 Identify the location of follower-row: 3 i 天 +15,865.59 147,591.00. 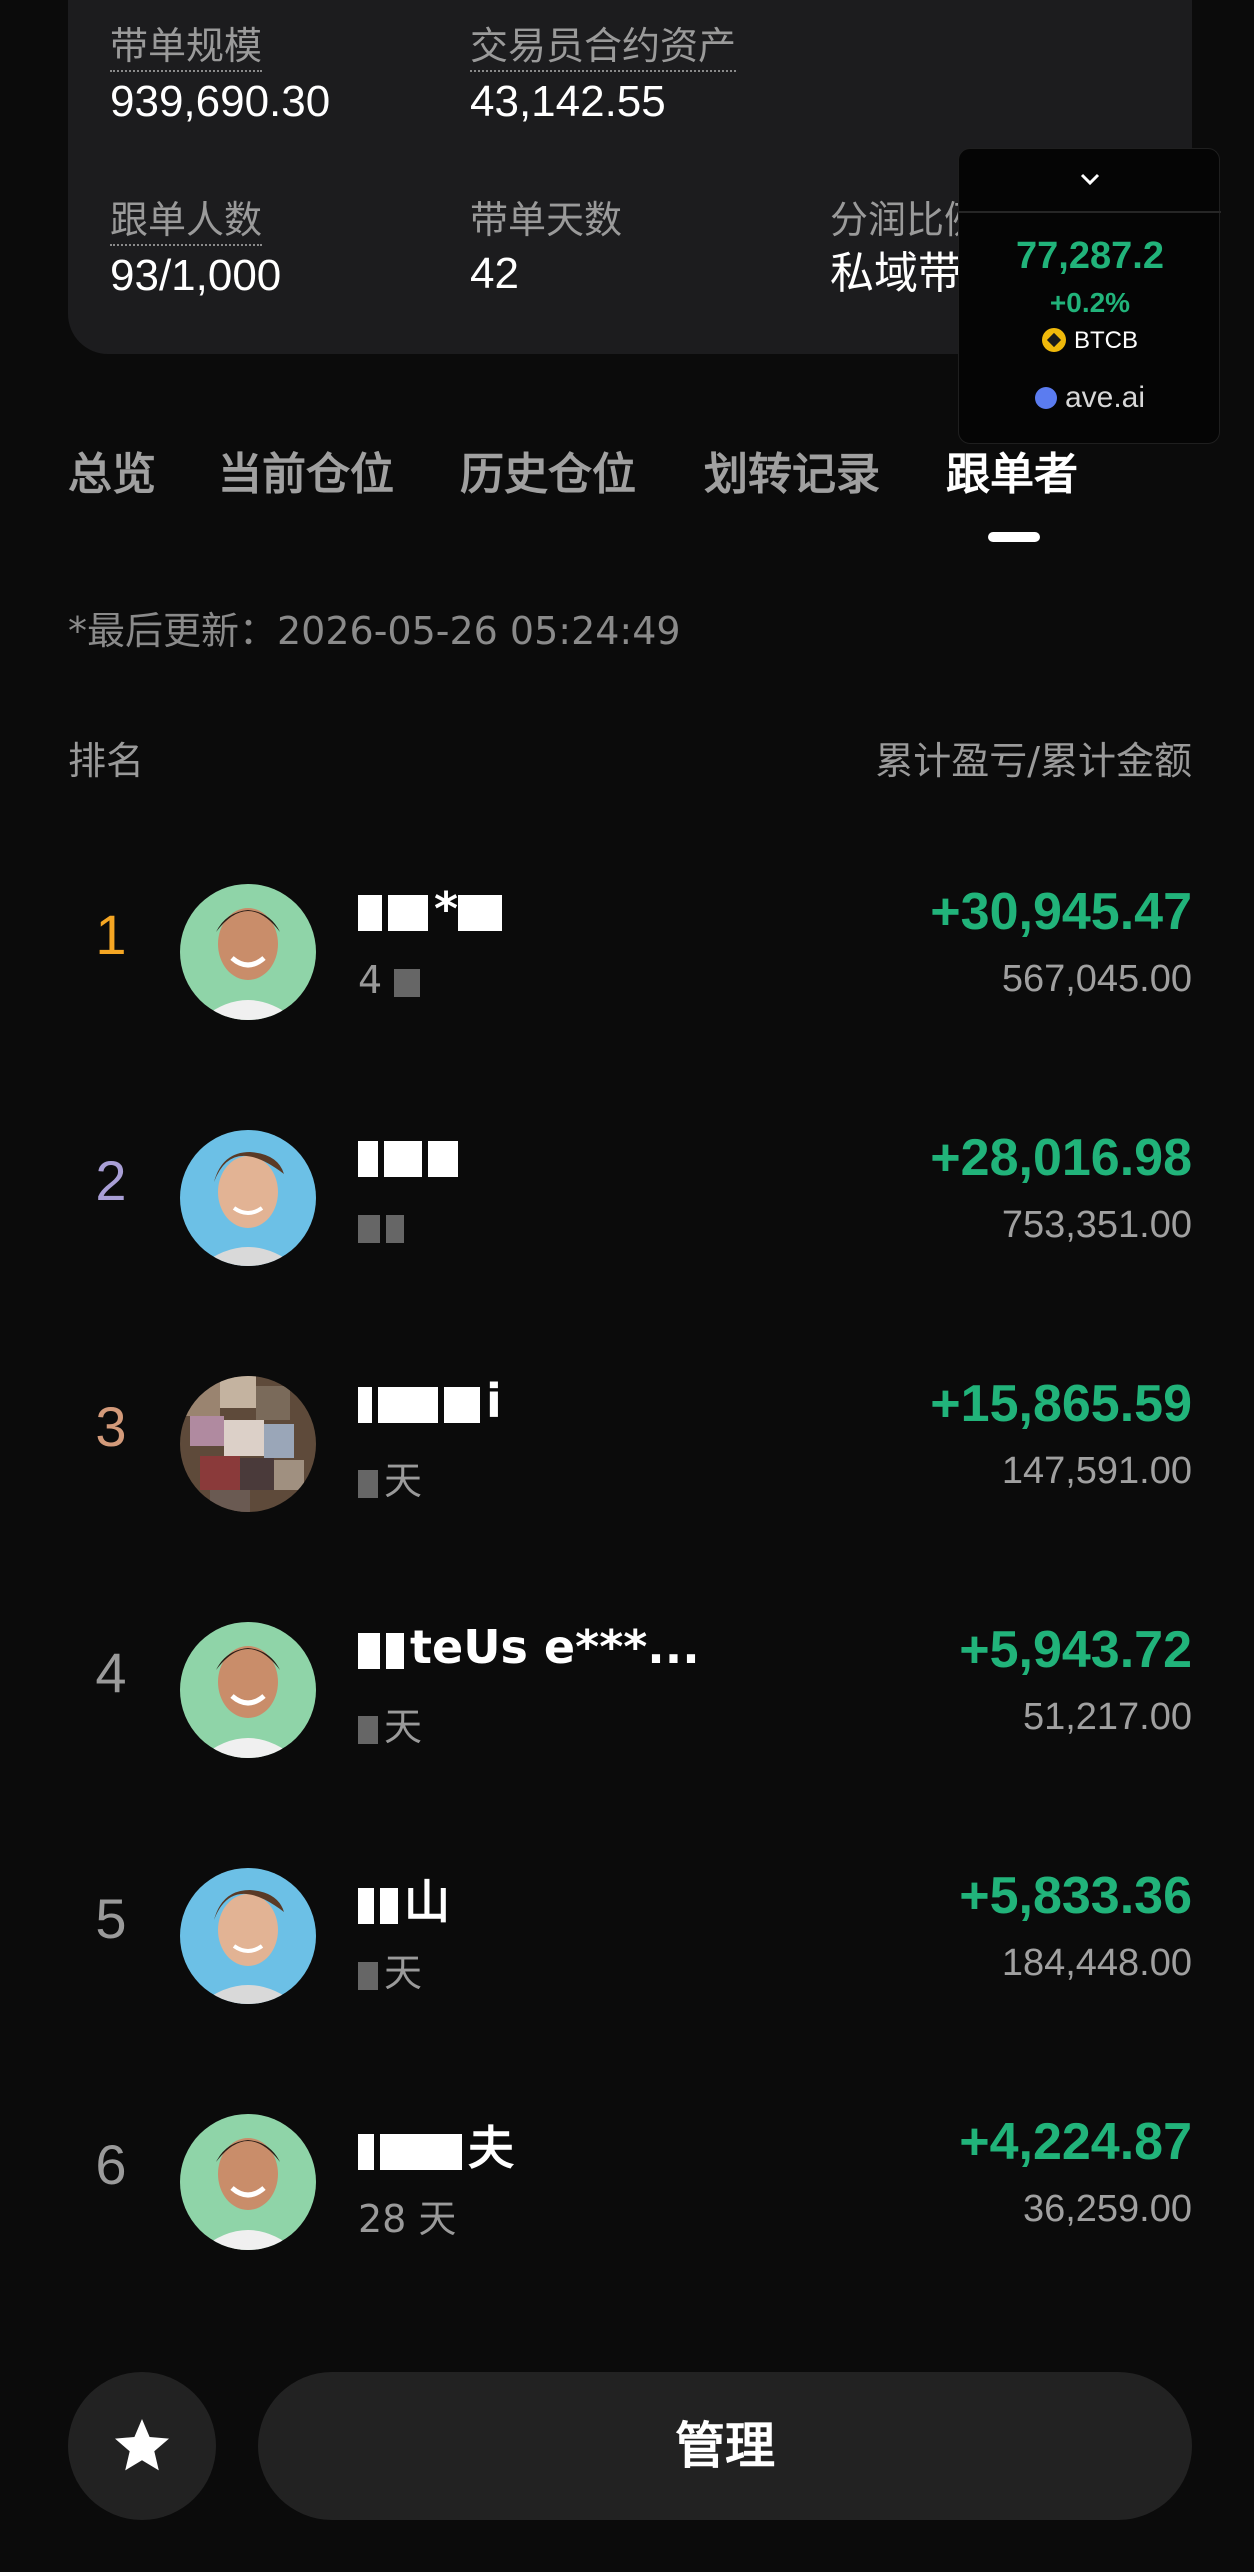
(630, 1434).